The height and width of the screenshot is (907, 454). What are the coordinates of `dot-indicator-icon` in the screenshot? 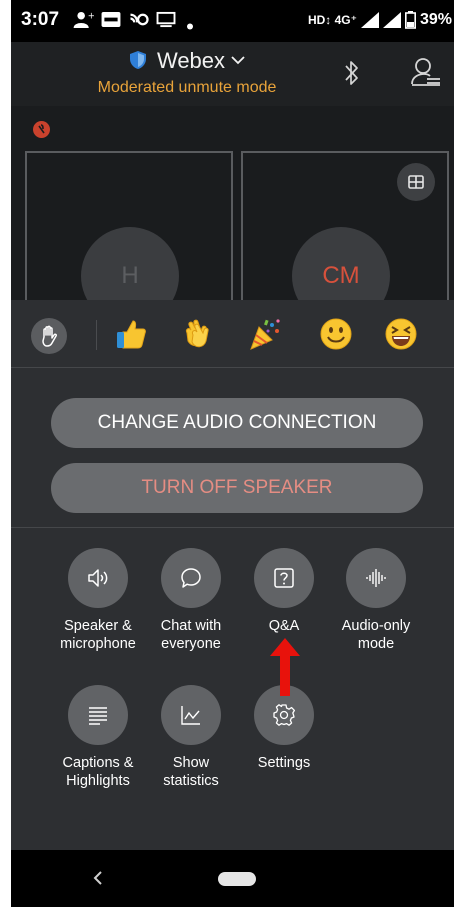 It's located at (190, 26).